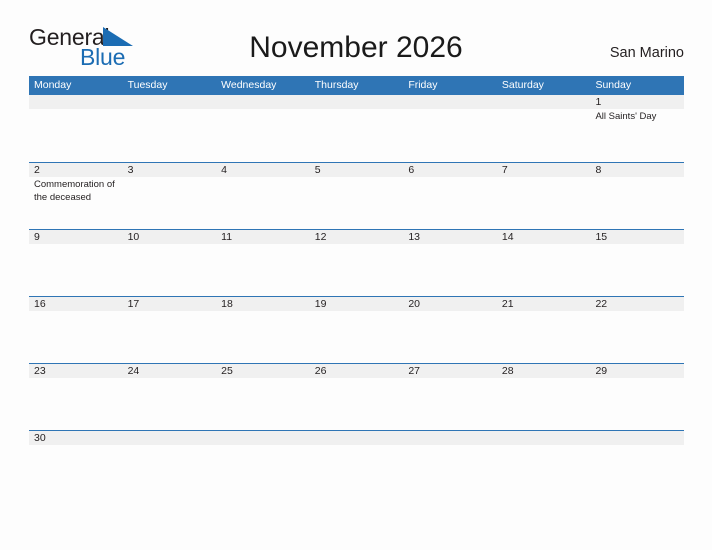 This screenshot has width=712, height=550. Describe the element at coordinates (170, 397) in the screenshot. I see `day-cell: 24` at that location.